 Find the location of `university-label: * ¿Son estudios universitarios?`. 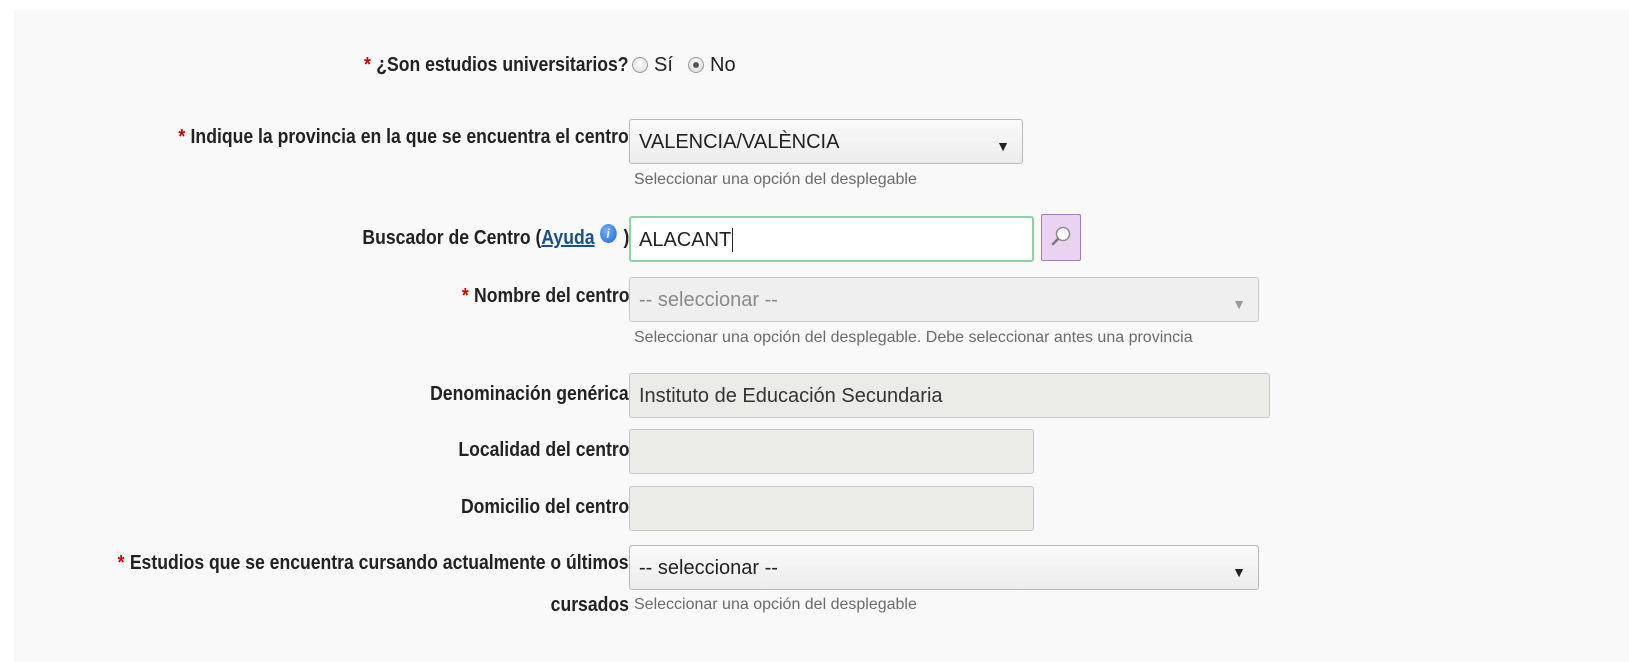

university-label: * ¿Son estudios universitarios? is located at coordinates (496, 65).